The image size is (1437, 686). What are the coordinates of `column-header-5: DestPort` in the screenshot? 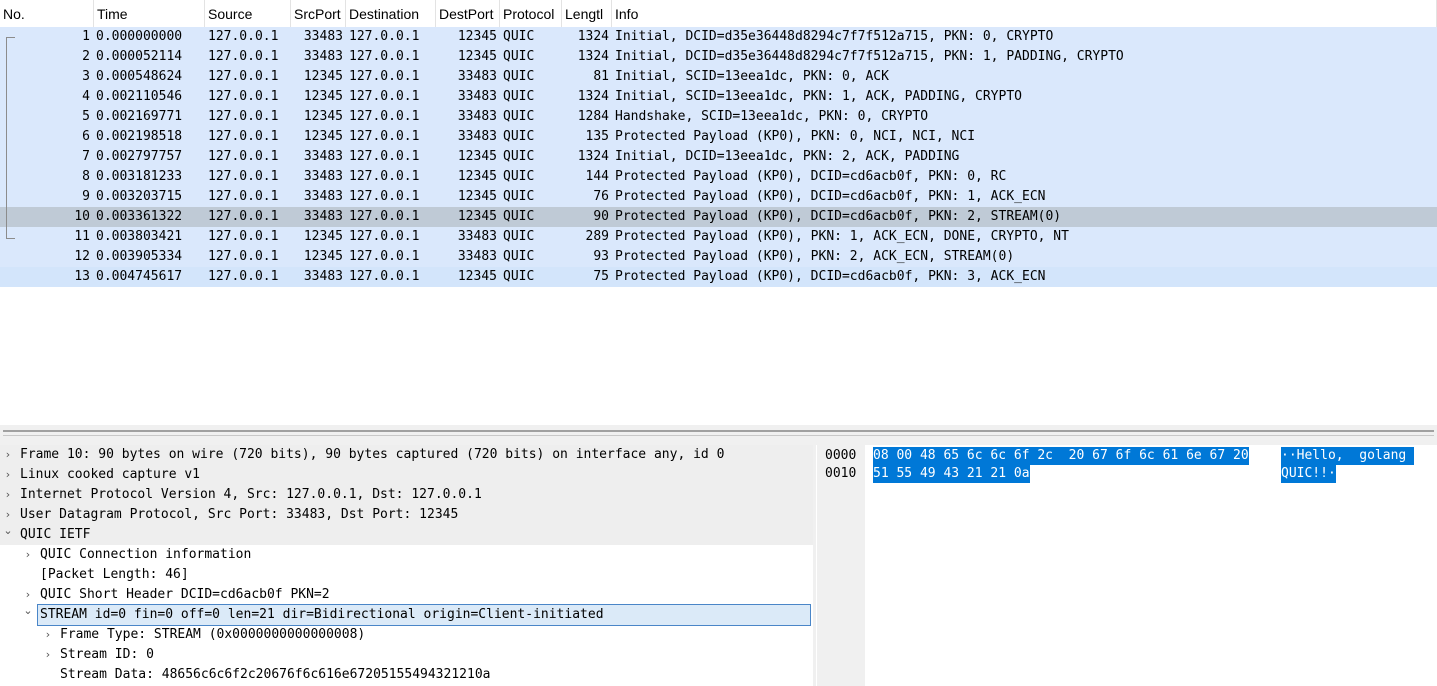 It's located at (468, 13).